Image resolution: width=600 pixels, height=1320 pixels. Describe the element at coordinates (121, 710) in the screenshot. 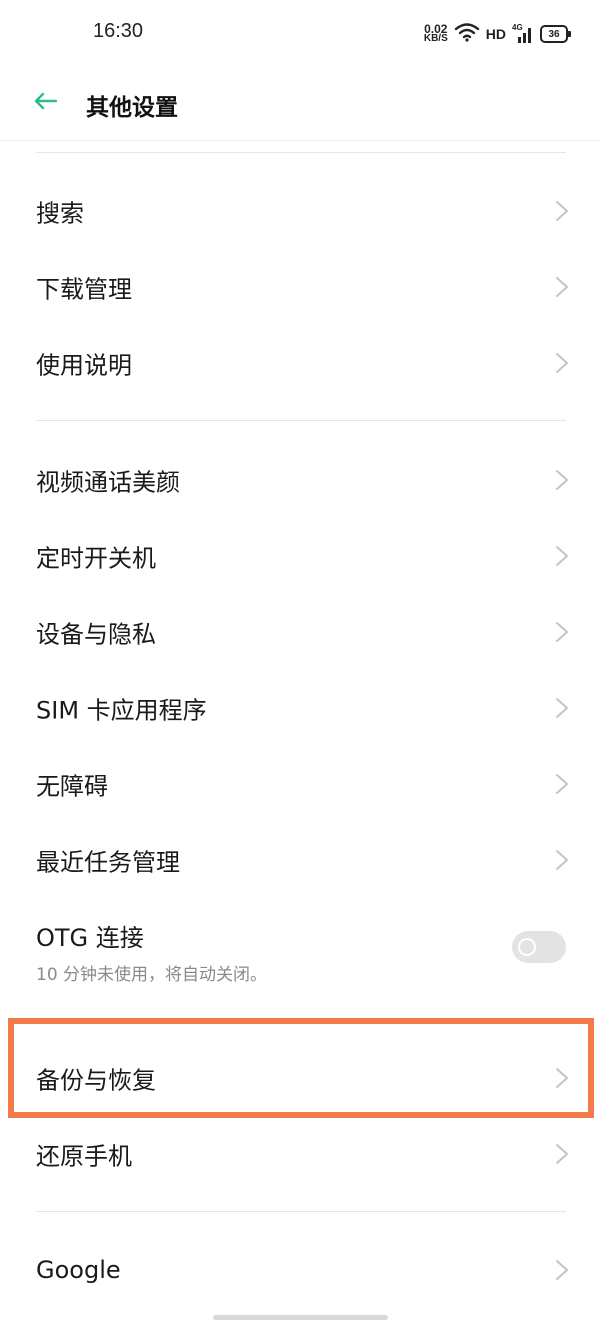

I see `setting-label: SIM 卡应用程序` at that location.